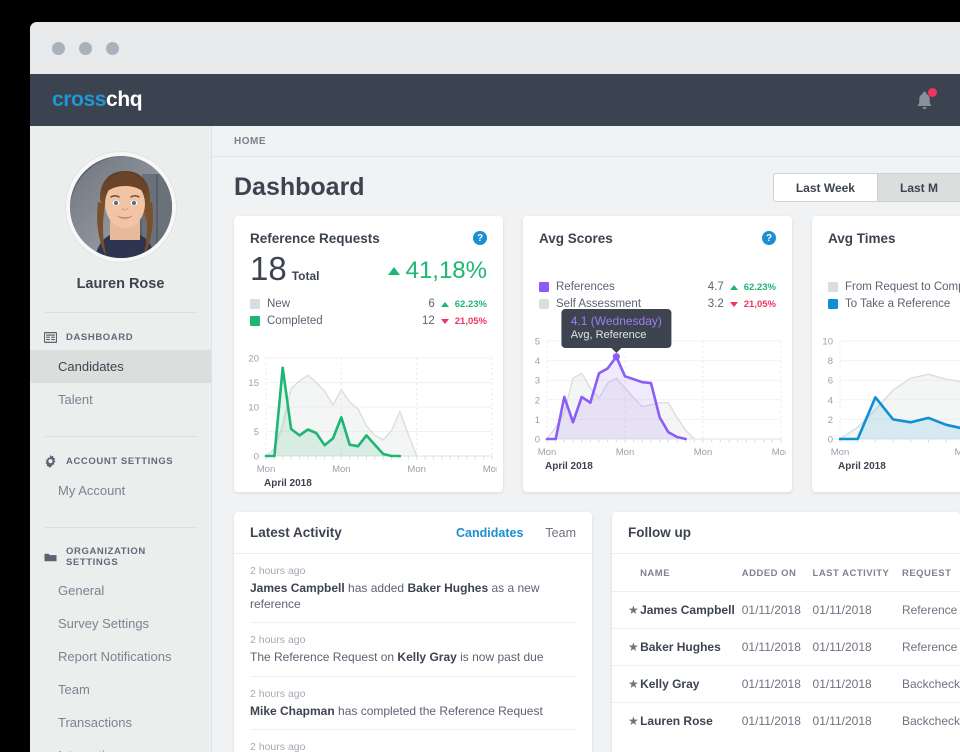 This screenshot has width=960, height=752. Describe the element at coordinates (120, 722) in the screenshot. I see `sidebar-item-transactions: Transactions` at that location.